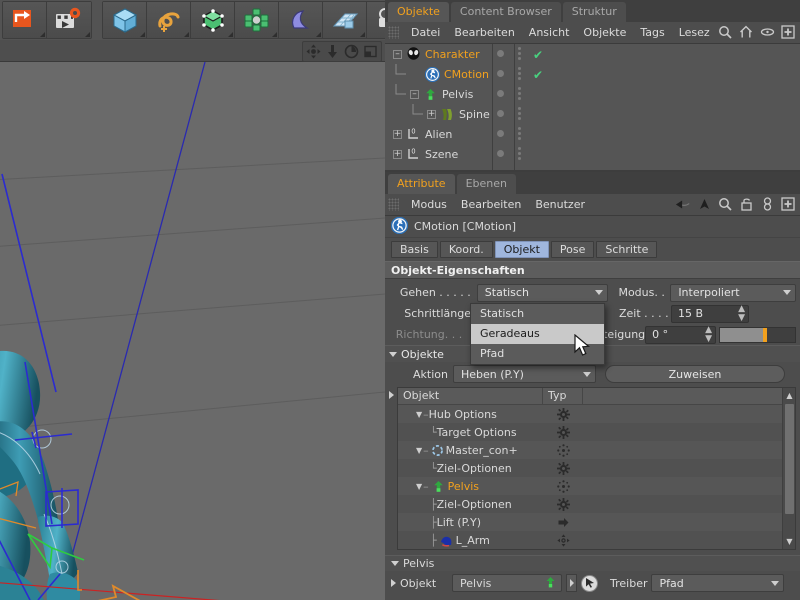 The width and height of the screenshot is (800, 600). I want to click on object-tree-row: – Charakter ✔, so click(592, 54).